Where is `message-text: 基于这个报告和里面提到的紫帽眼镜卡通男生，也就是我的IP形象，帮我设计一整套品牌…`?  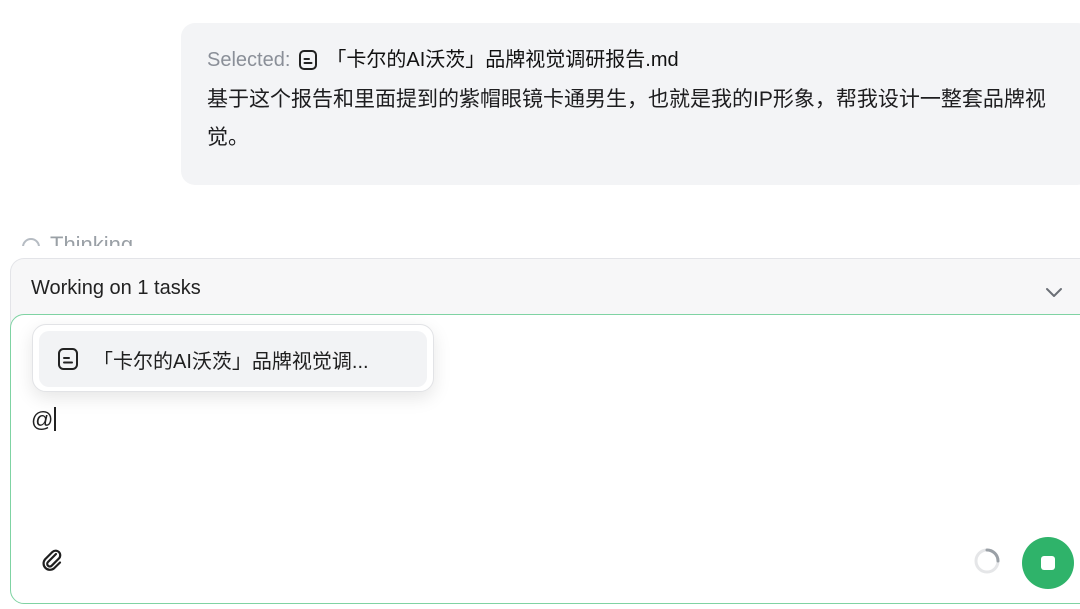 message-text: 基于这个报告和里面提到的紫帽眼镜卡通男生，也就是我的IP形象，帮我设计一整套品牌… is located at coordinates (626, 118).